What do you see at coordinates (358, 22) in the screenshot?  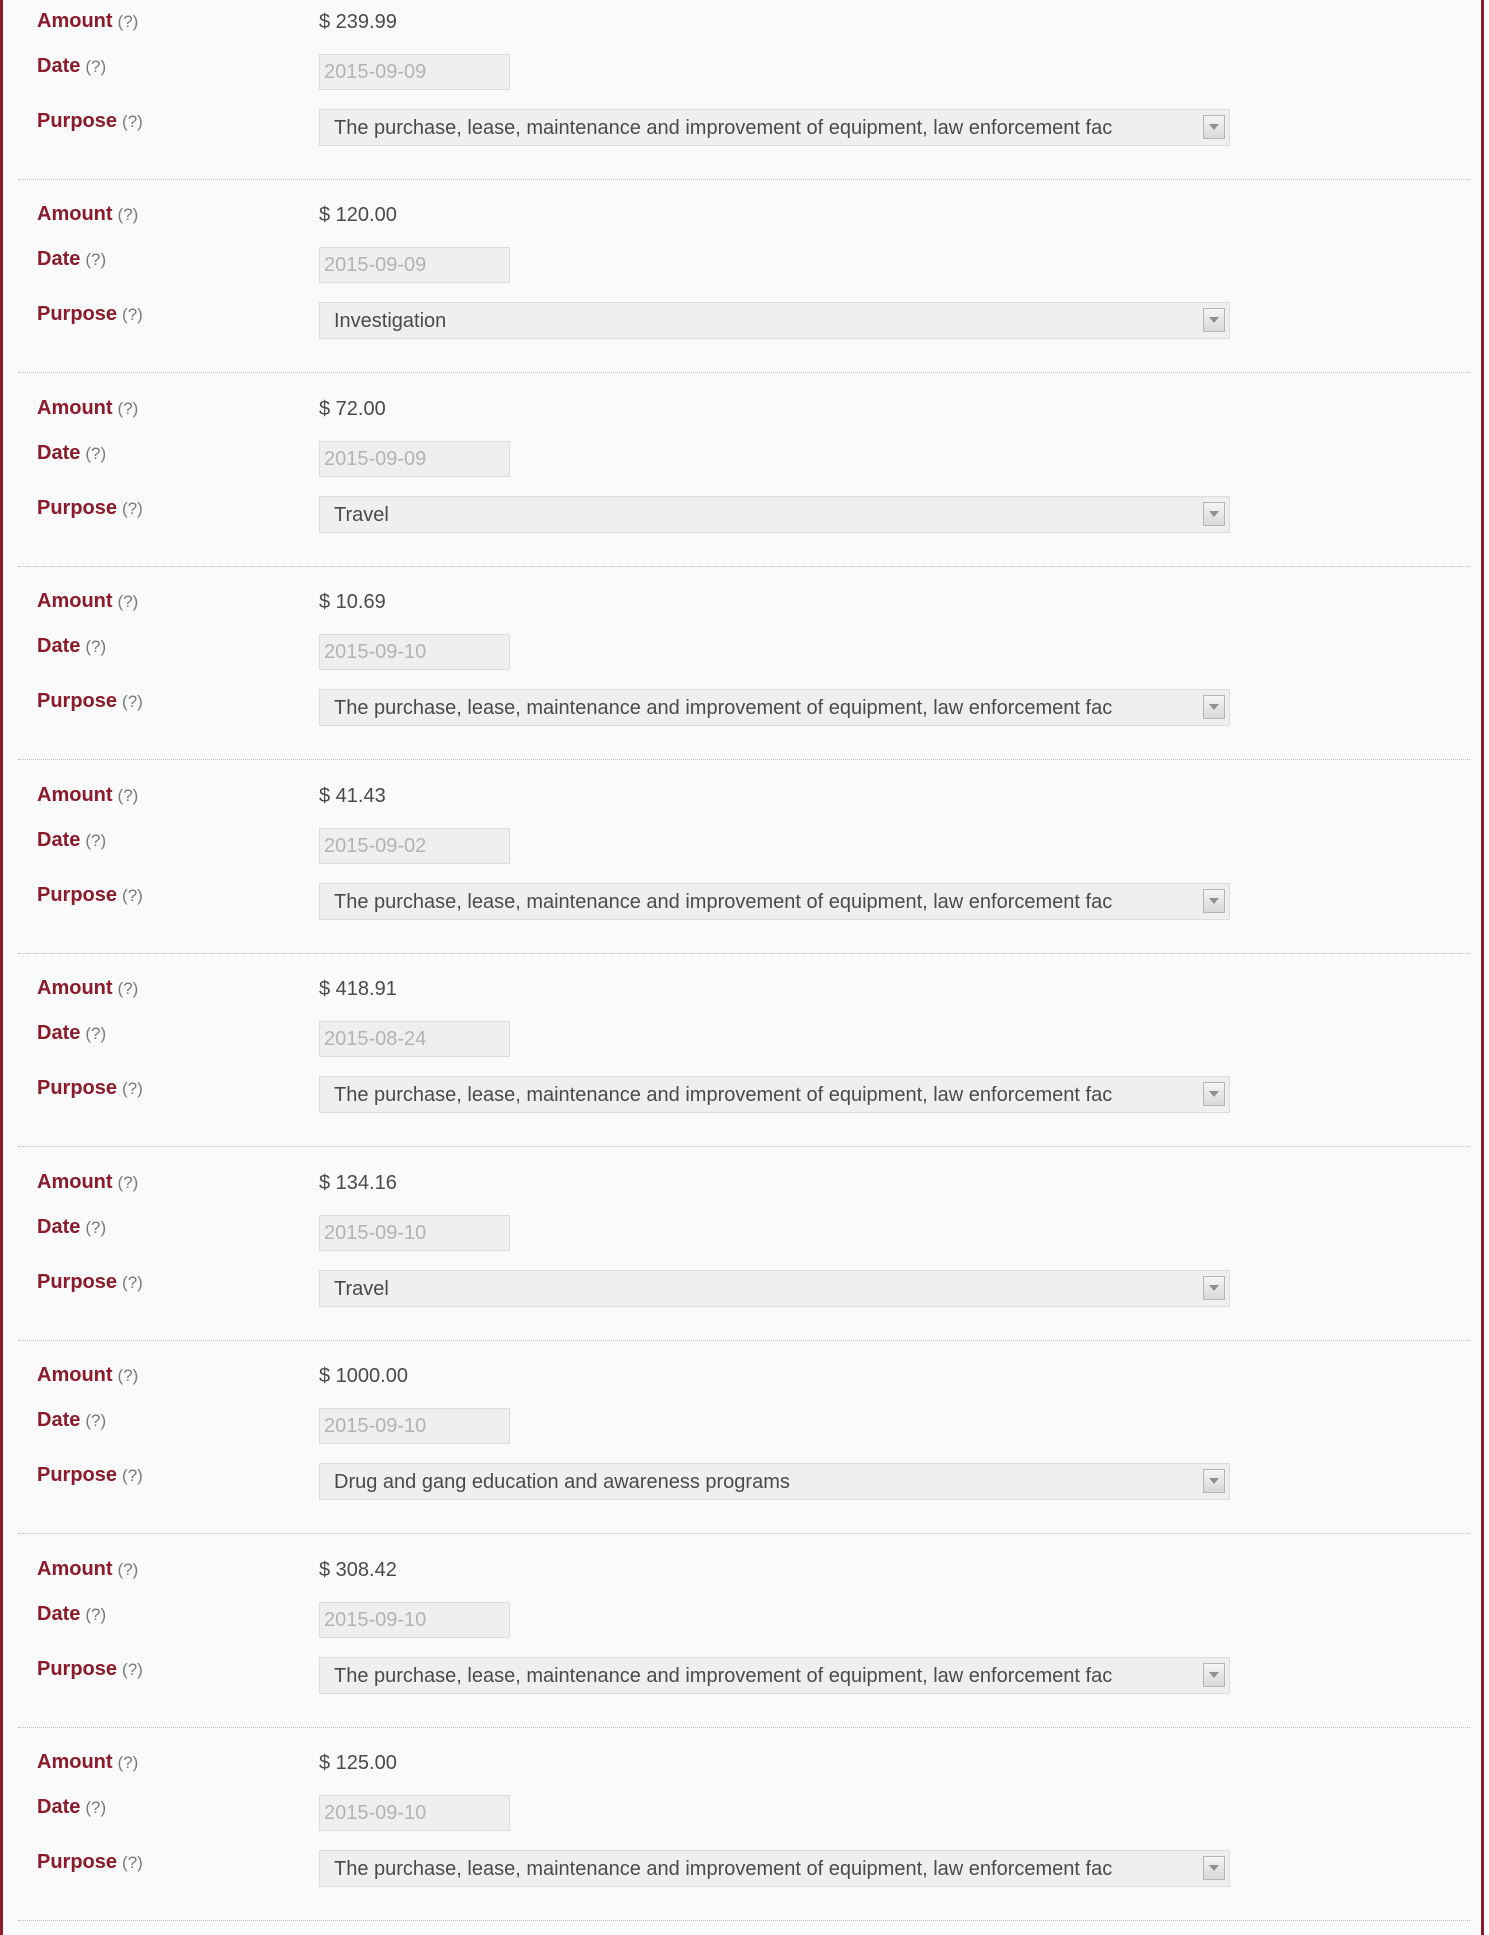 I see `amount-value: $ 239.99` at bounding box center [358, 22].